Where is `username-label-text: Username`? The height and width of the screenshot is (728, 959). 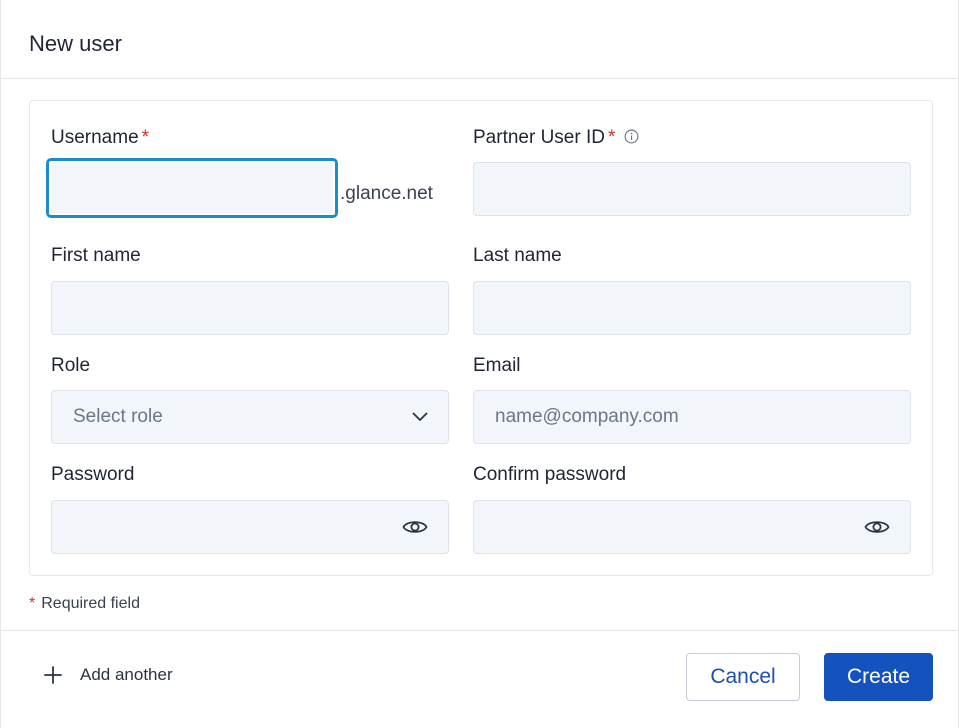
username-label-text: Username is located at coordinates (95, 137).